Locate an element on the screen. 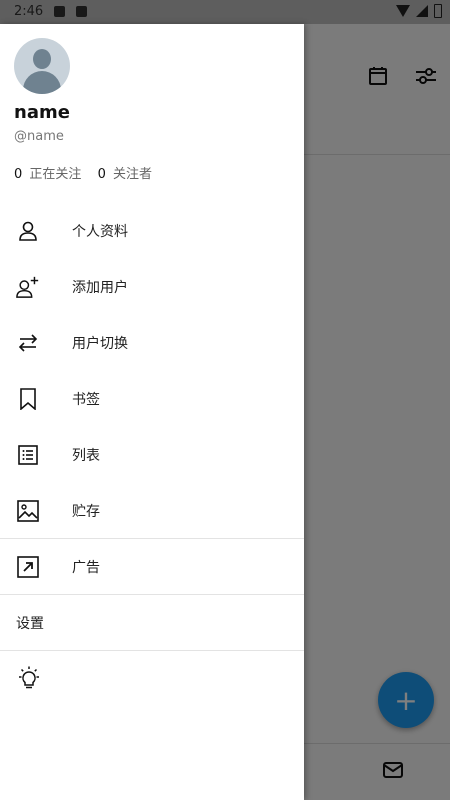 The height and width of the screenshot is (800, 450). add-person-icon is located at coordinates (28, 287).